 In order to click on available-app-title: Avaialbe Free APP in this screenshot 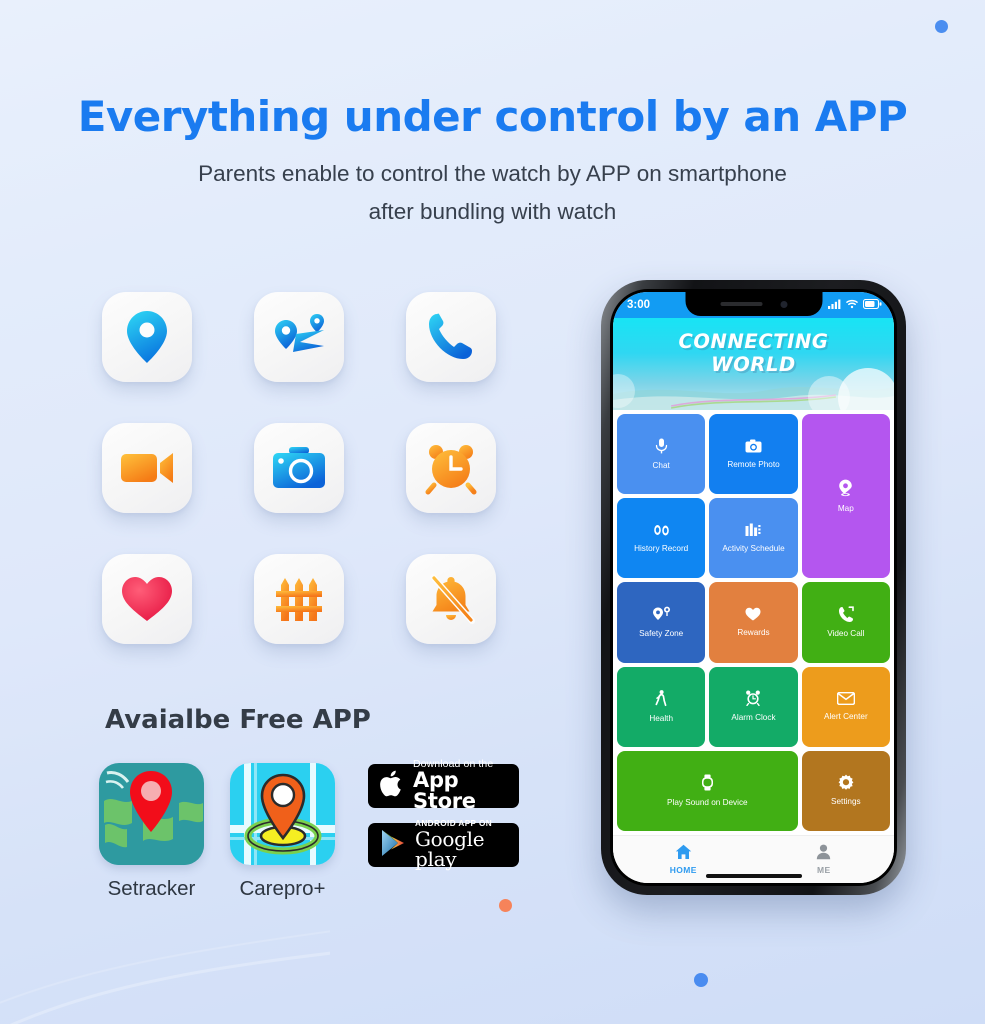, I will do `click(238, 720)`.